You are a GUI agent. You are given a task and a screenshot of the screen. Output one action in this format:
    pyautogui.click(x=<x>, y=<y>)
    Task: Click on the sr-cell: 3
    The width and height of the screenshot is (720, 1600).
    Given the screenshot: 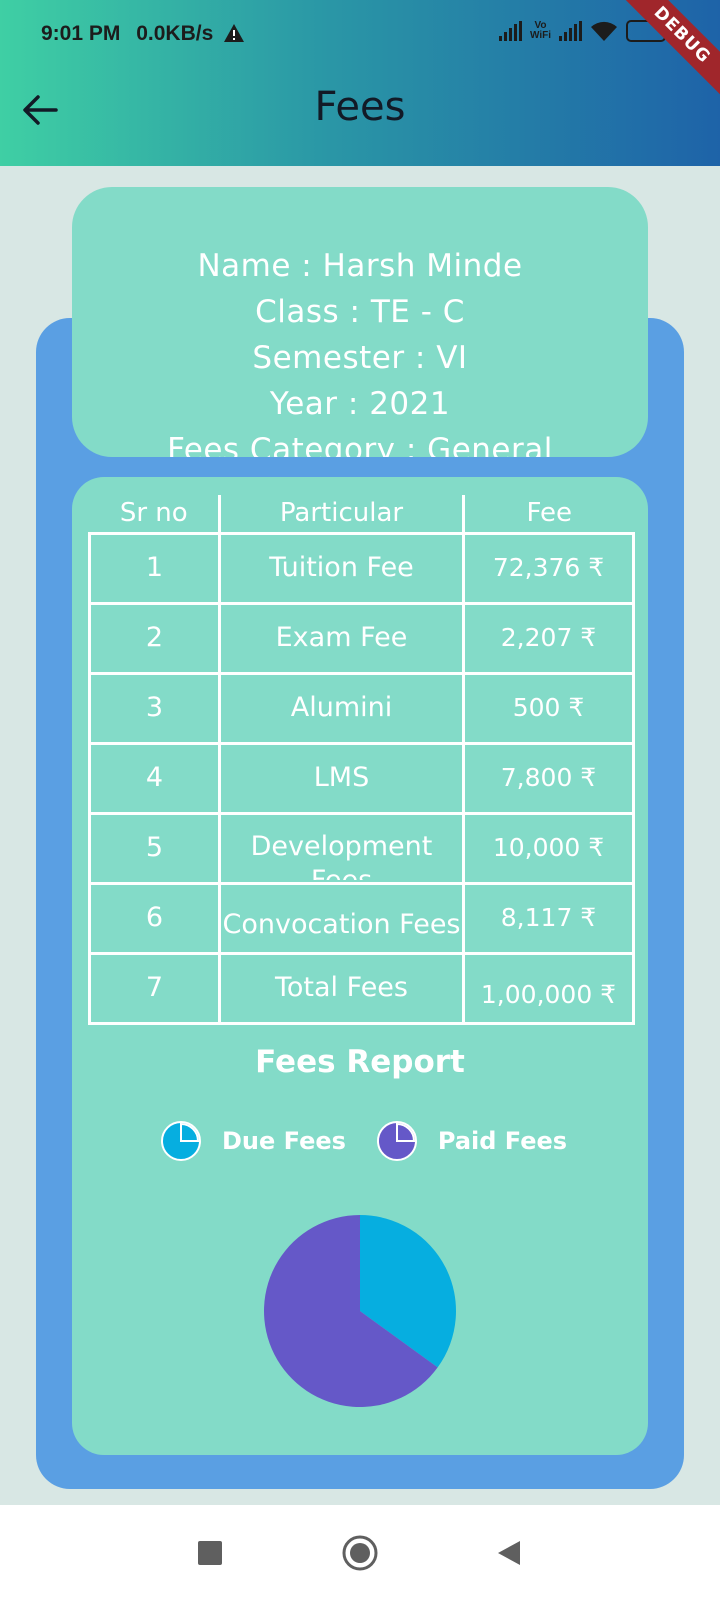 What is the action you would take?
    pyautogui.click(x=154, y=708)
    